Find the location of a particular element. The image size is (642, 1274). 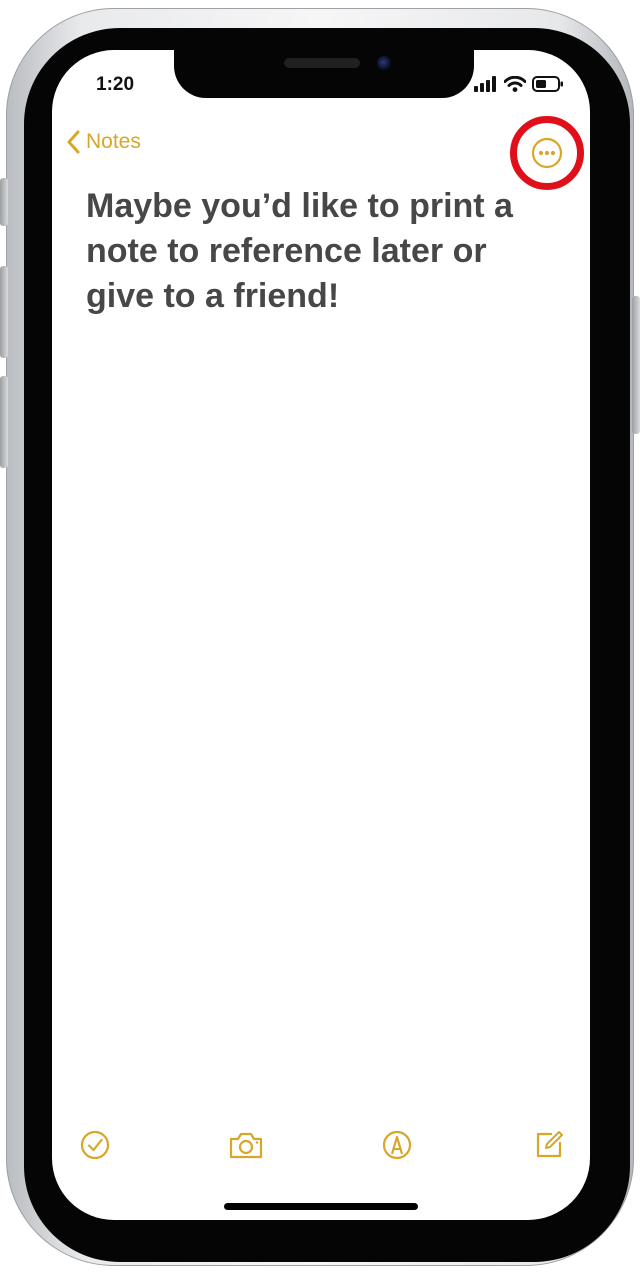

status-indicators is located at coordinates (519, 84).